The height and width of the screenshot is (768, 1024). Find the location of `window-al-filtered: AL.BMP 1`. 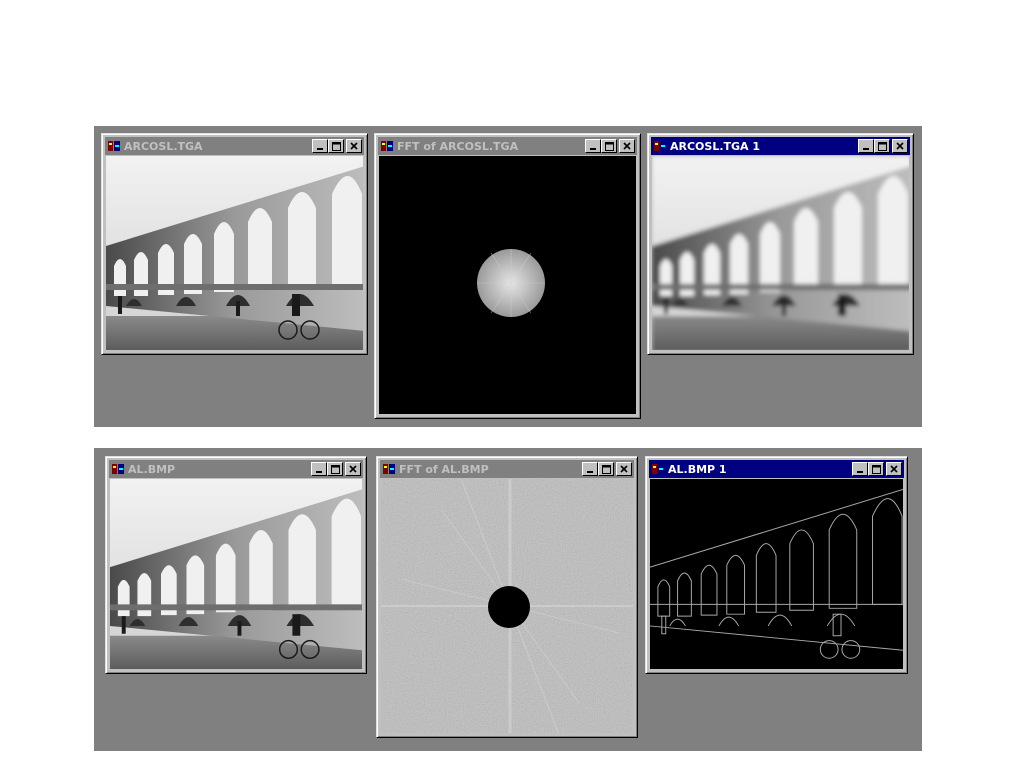

window-al-filtered: AL.BMP 1 is located at coordinates (776, 565).